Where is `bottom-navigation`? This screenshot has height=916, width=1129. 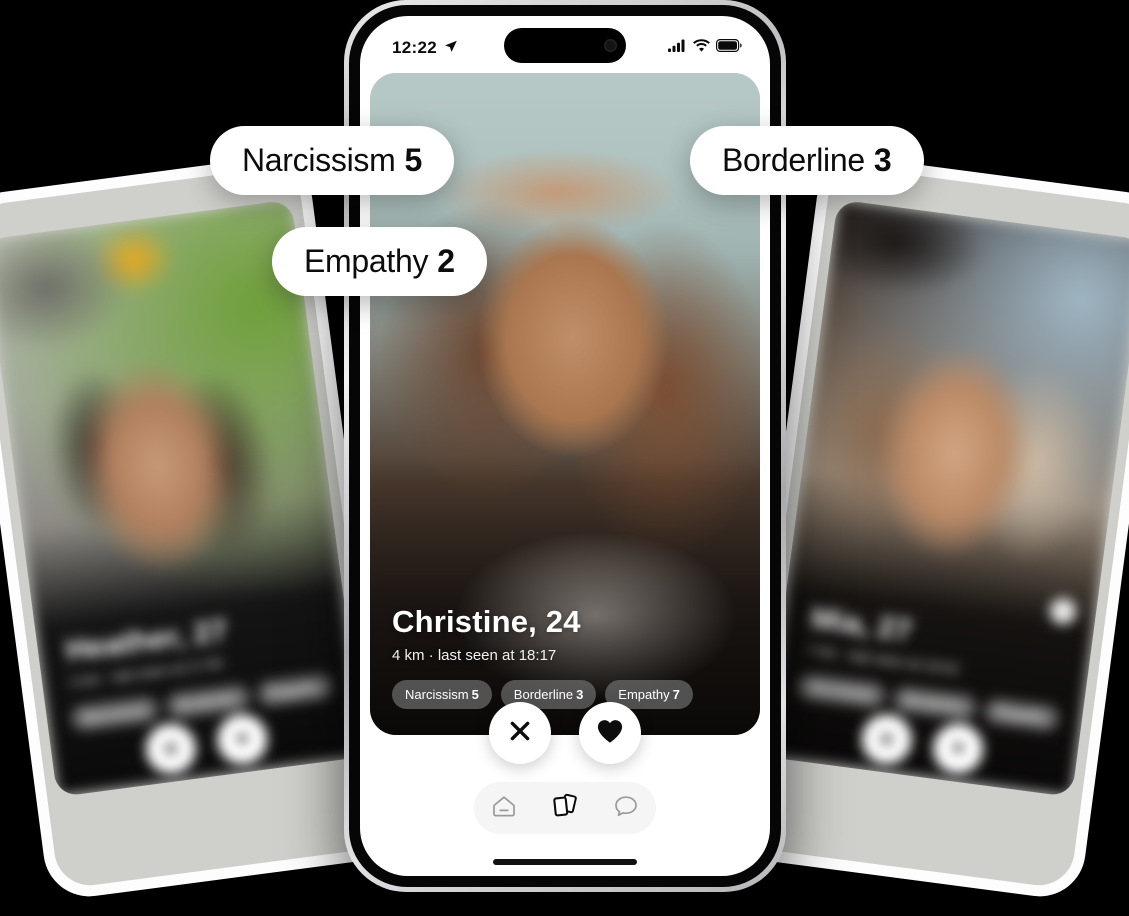
bottom-navigation is located at coordinates (565, 808).